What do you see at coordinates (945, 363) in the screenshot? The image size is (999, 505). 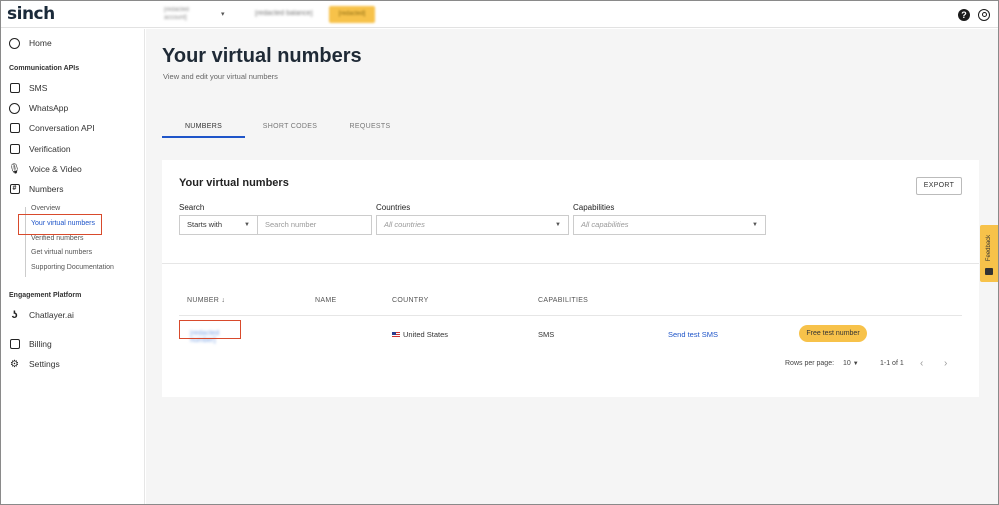 I see `next-page-icon: ›` at bounding box center [945, 363].